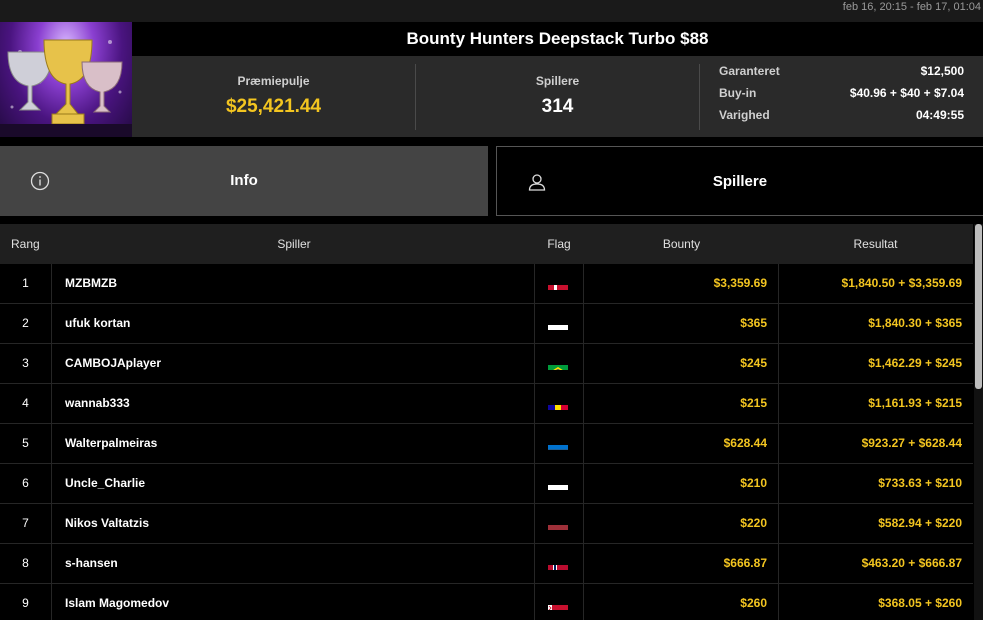 This screenshot has width=983, height=620. What do you see at coordinates (978, 422) in the screenshot?
I see `scrollbar` at bounding box center [978, 422].